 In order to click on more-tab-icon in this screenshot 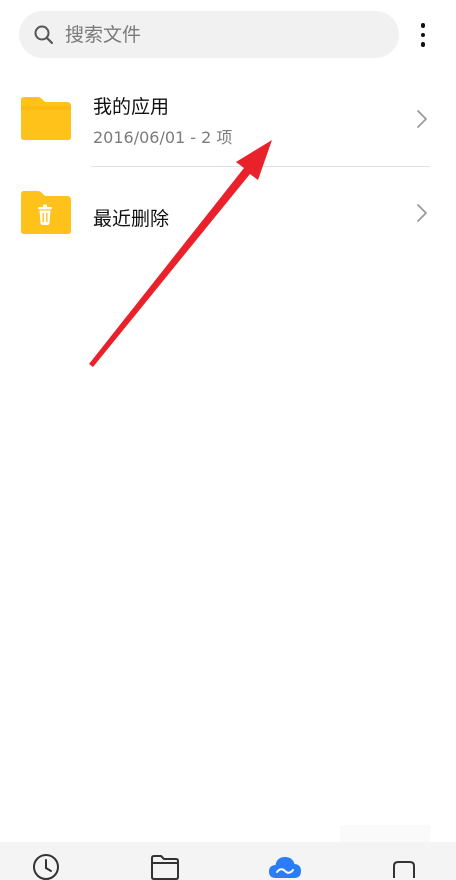, I will do `click(404, 866)`.